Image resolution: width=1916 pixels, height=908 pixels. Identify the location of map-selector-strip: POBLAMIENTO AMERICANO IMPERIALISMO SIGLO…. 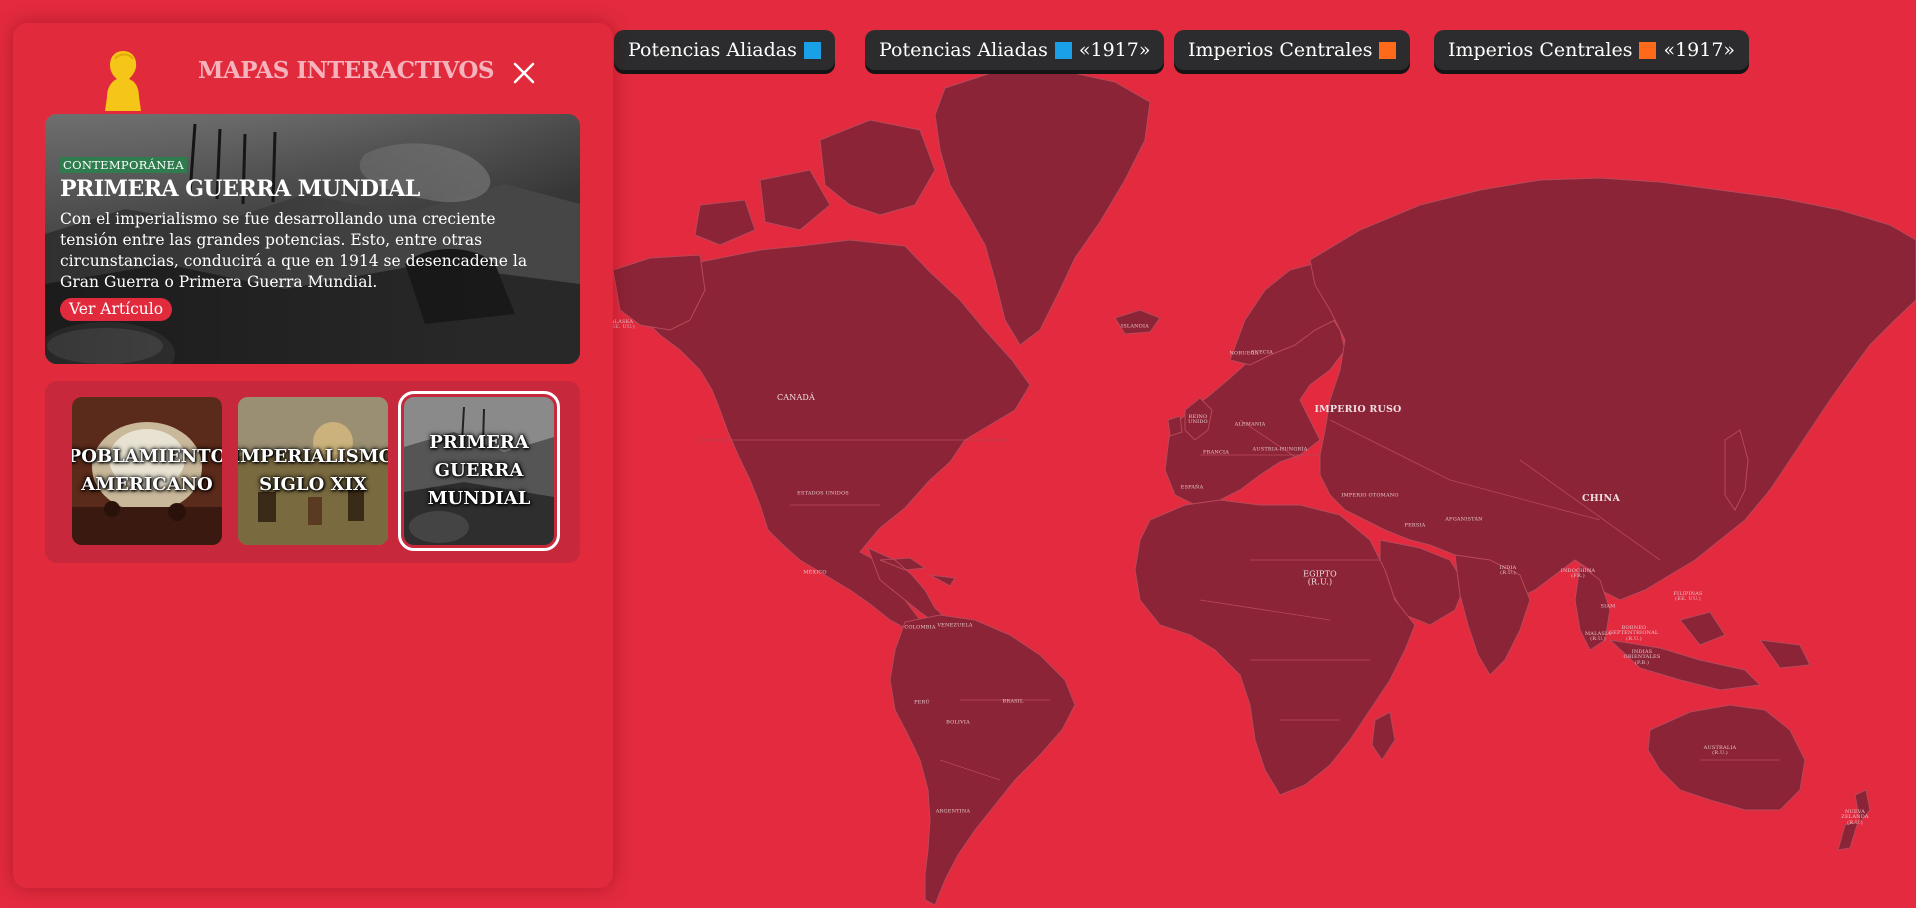
(312, 472).